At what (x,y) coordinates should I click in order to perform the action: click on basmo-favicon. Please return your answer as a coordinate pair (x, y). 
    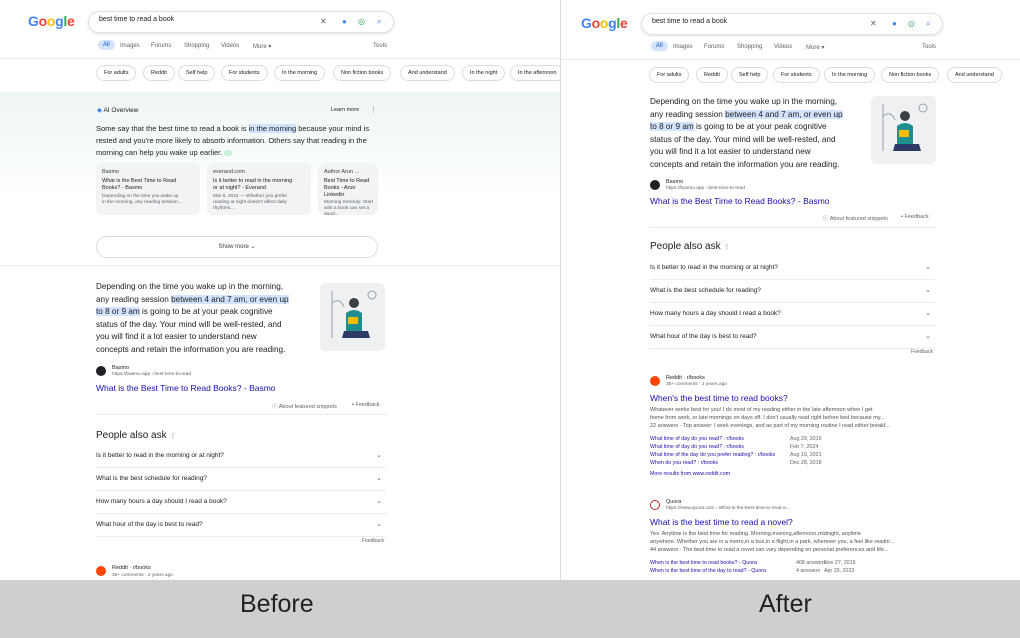
    Looking at the image, I should click on (101, 371).